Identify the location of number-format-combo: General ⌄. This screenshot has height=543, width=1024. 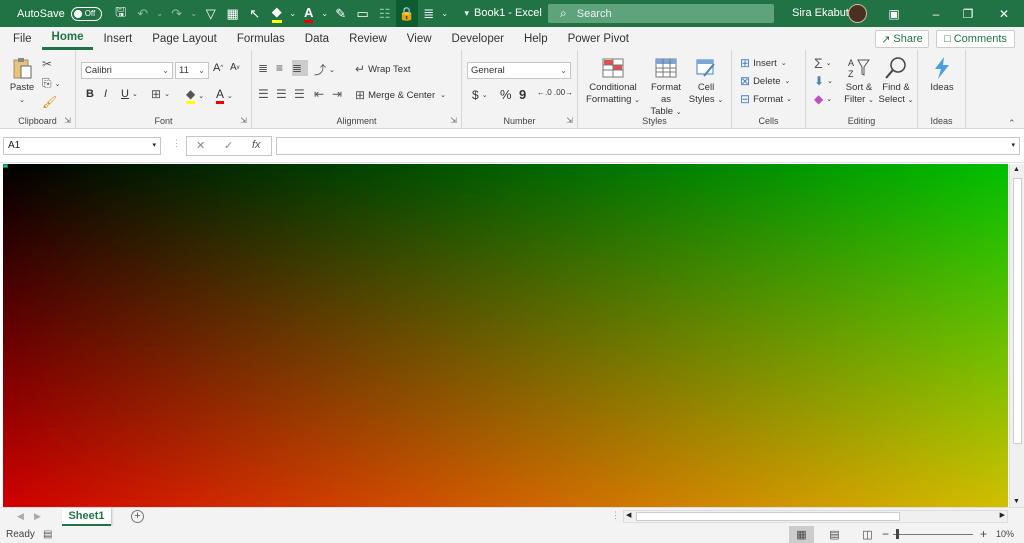
(519, 70).